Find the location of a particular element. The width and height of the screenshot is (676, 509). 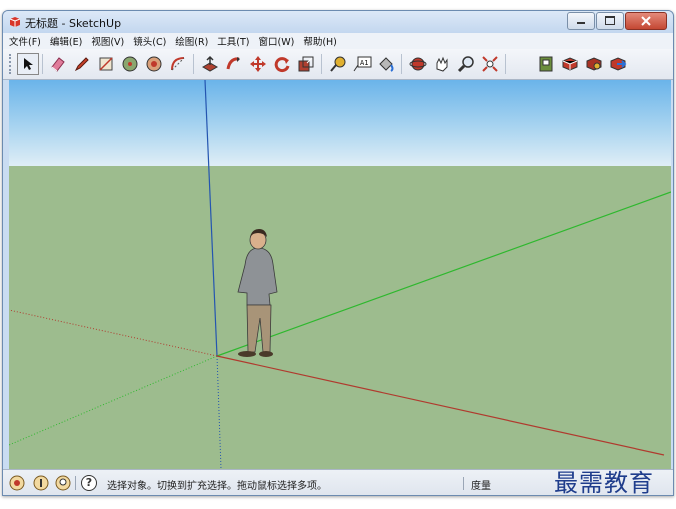

close-icon is located at coordinates (646, 21).